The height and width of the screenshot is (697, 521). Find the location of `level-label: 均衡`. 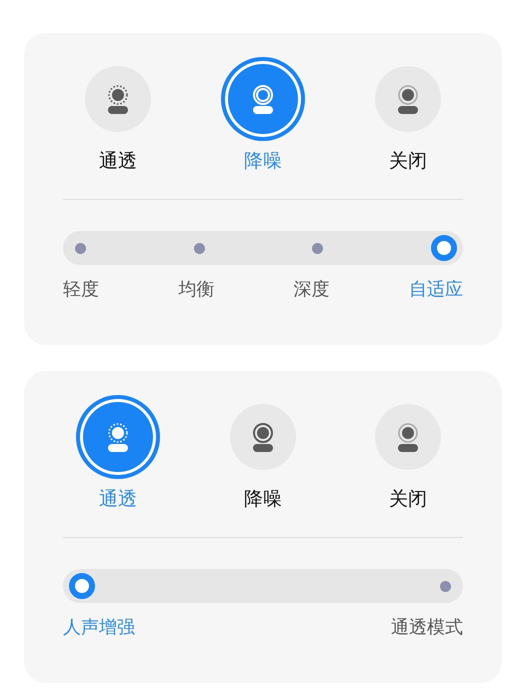

level-label: 均衡 is located at coordinates (196, 290).